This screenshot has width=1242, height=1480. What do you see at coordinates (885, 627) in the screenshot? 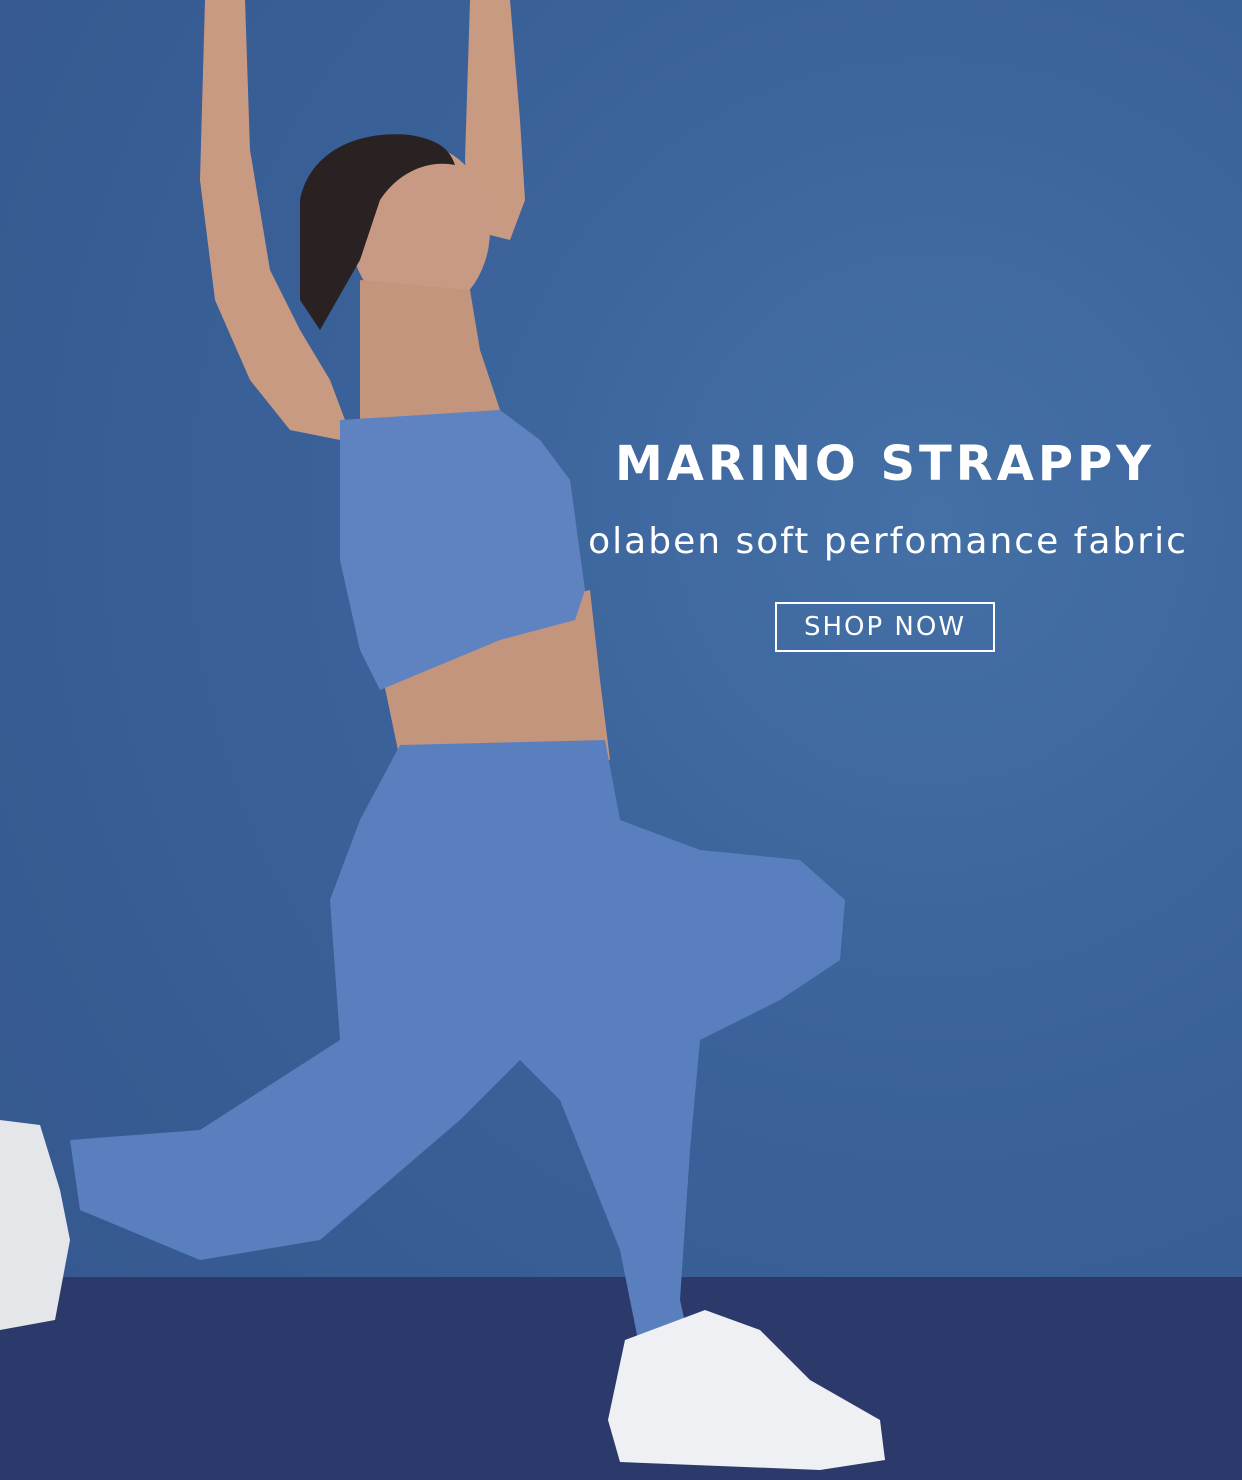
I see `shop-now-button: SHOP NOW` at bounding box center [885, 627].